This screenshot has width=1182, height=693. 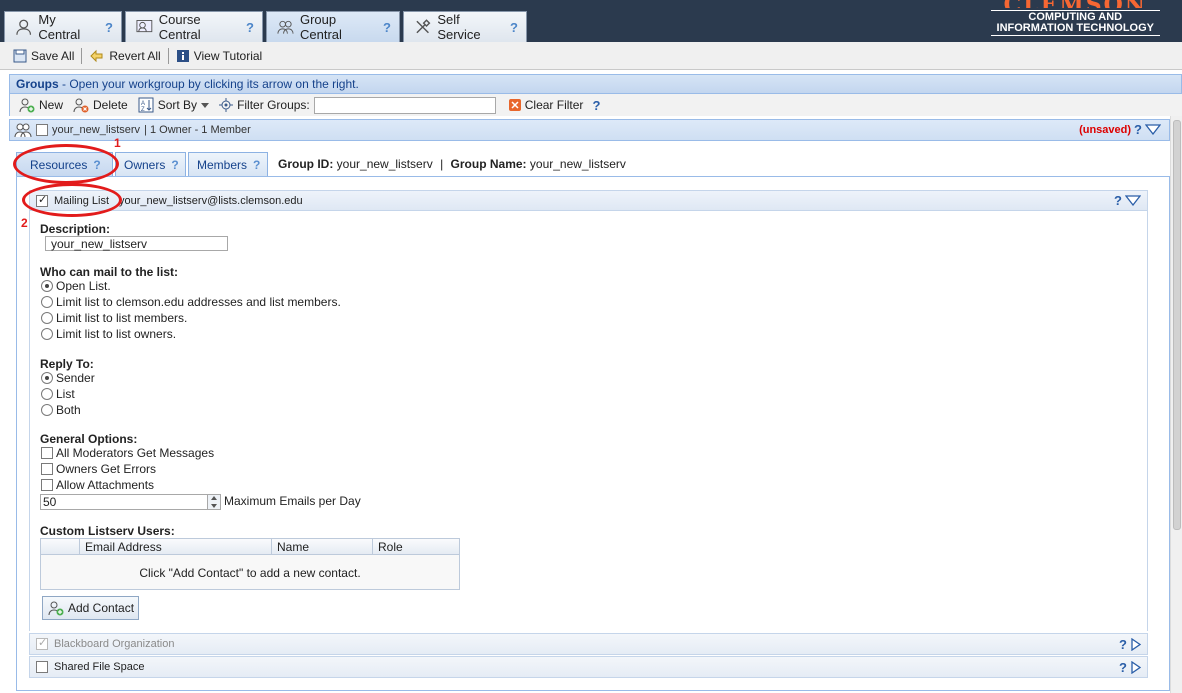 I want to click on group-id-value: your_new_listserv, so click(x=384, y=164).